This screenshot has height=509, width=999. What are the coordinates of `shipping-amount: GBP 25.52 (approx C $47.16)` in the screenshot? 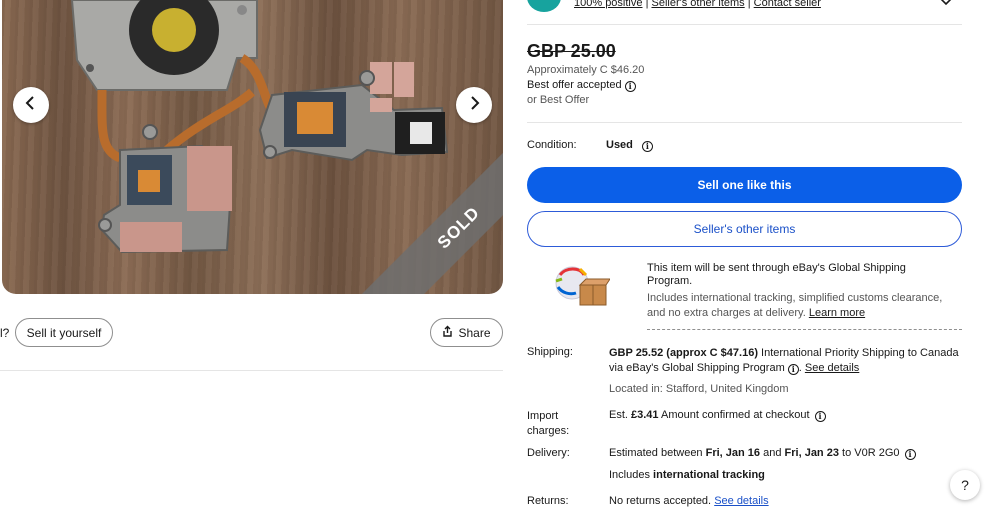 It's located at (683, 353).